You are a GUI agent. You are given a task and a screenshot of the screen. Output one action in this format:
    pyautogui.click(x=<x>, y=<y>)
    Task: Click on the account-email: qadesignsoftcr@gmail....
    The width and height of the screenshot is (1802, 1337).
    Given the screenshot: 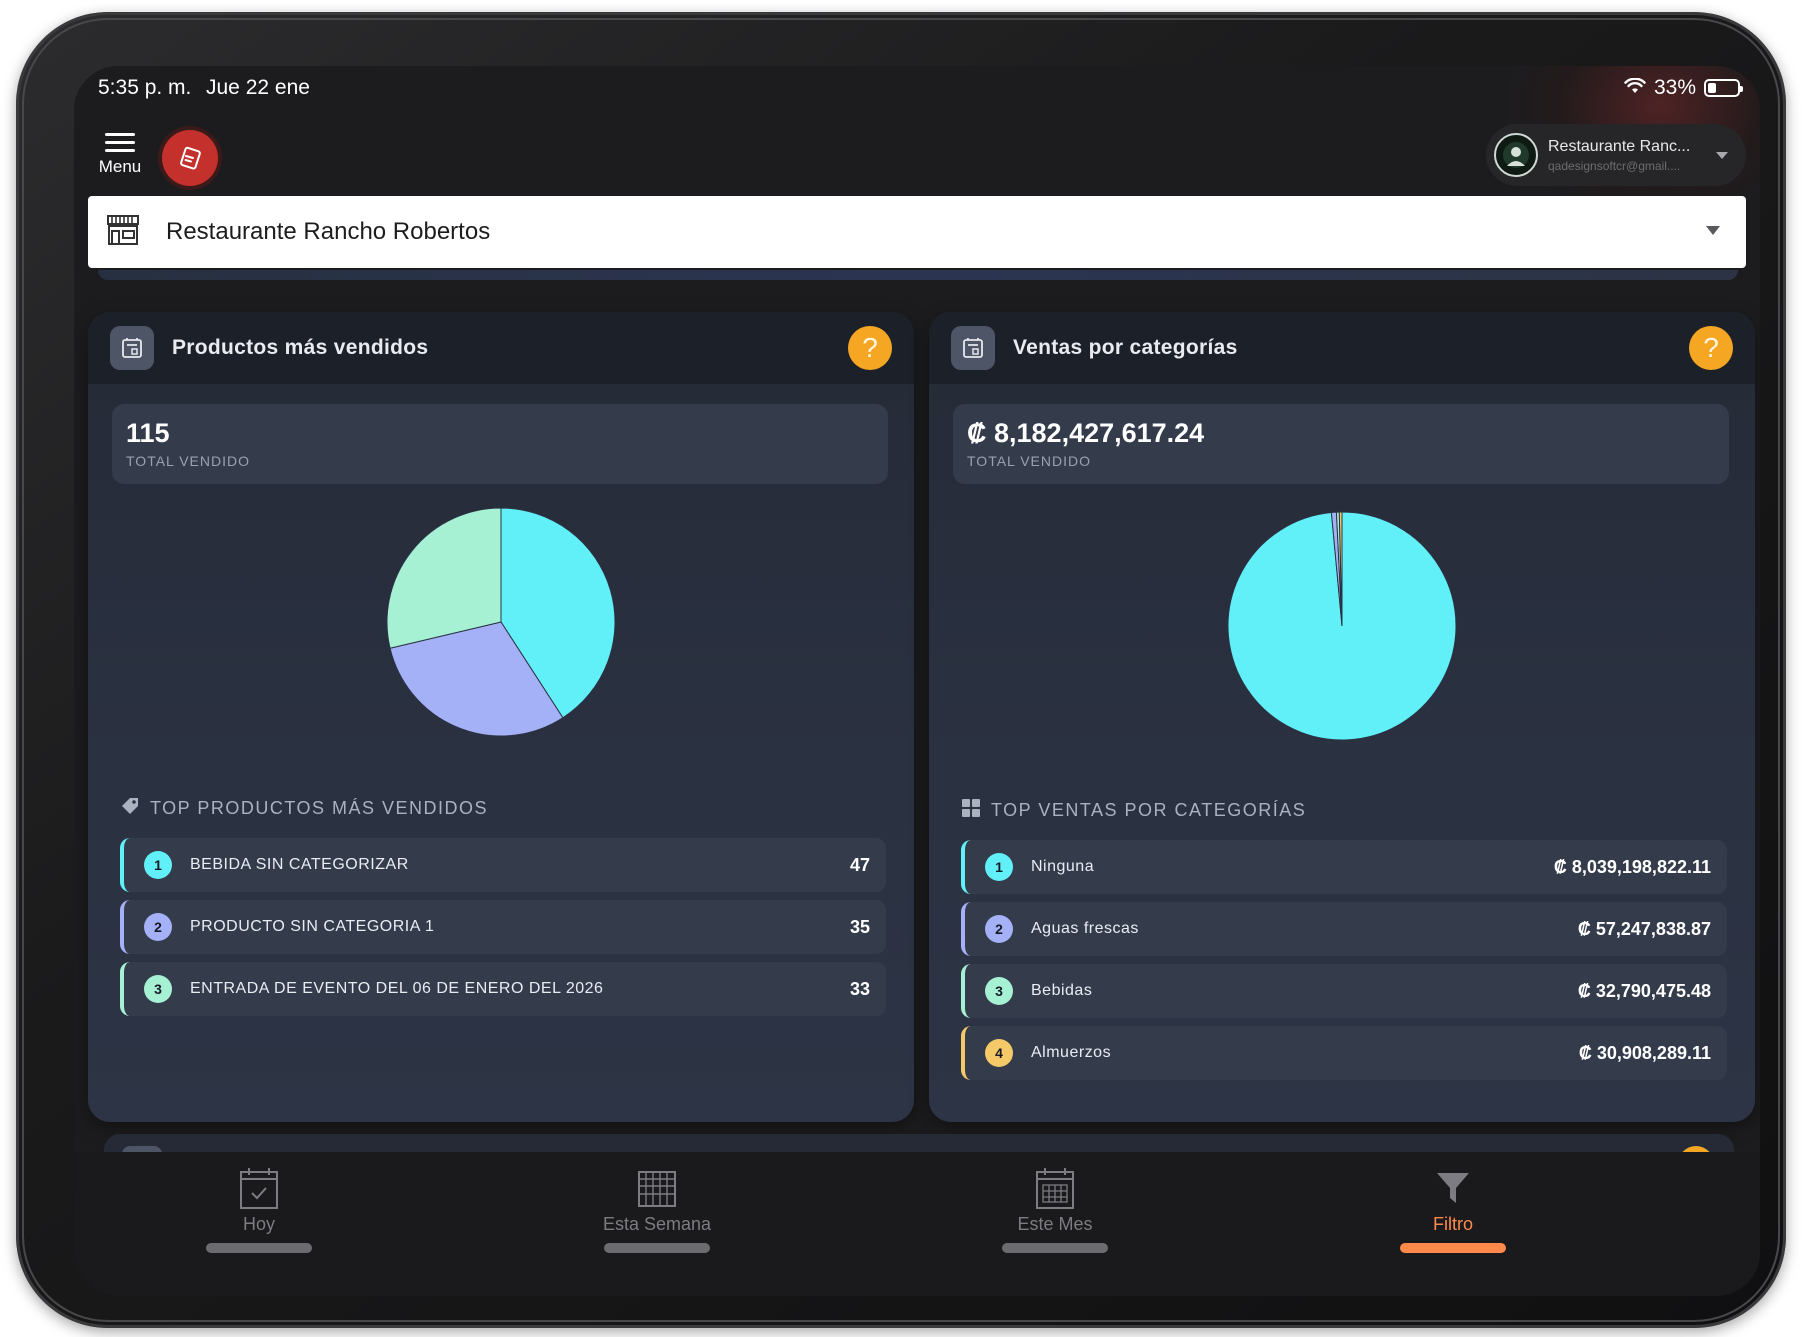 What is the action you would take?
    pyautogui.click(x=1614, y=165)
    